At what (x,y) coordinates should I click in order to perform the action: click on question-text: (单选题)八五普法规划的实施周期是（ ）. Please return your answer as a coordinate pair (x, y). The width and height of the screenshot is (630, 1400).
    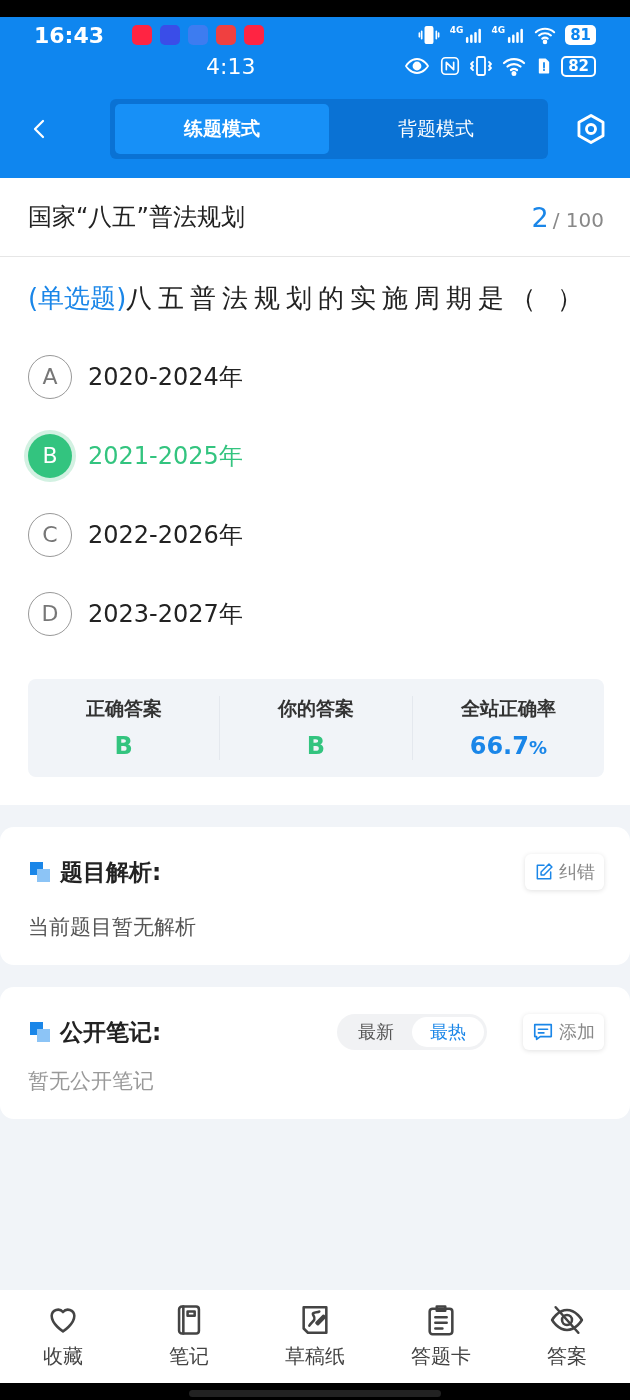
    Looking at the image, I should click on (308, 298).